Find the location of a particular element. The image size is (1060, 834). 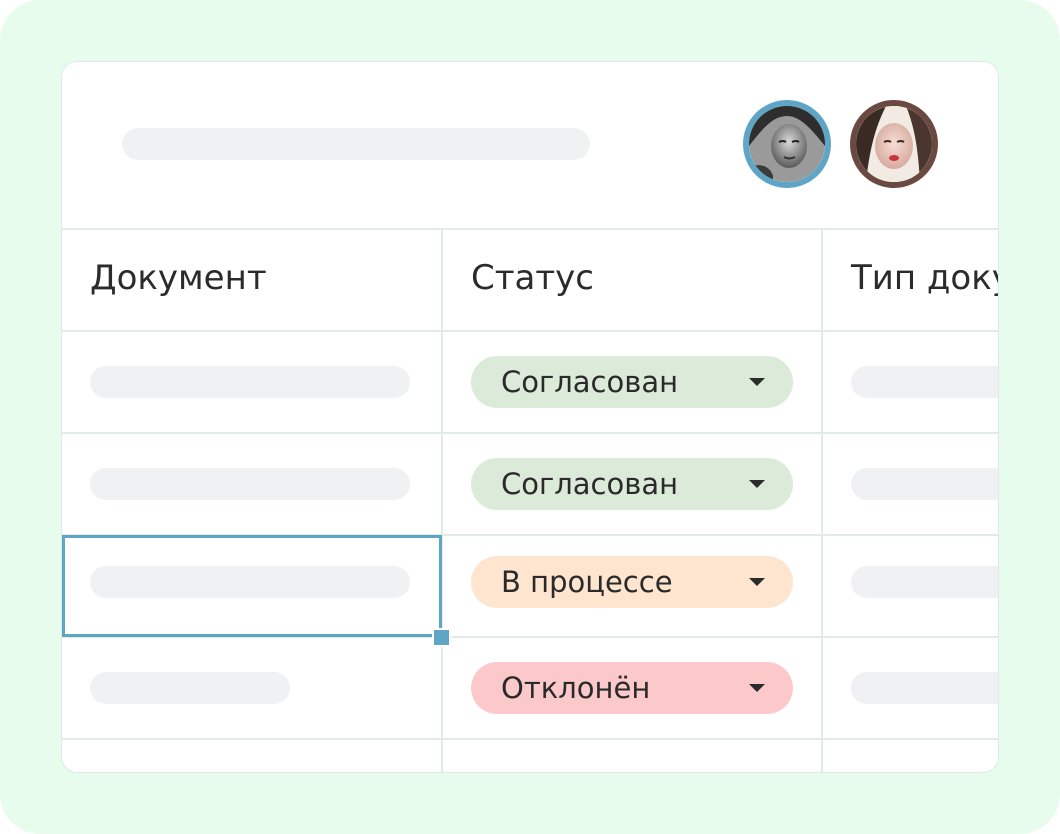

selected-cell-outline is located at coordinates (252, 586).